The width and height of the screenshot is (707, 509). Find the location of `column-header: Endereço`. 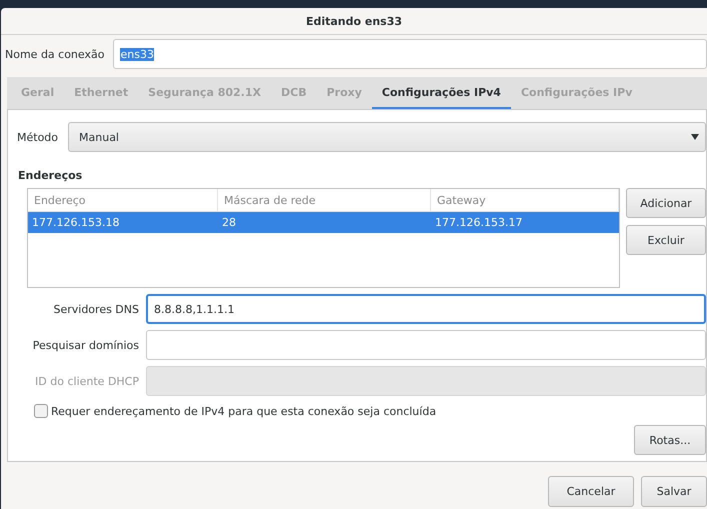

column-header: Endereço is located at coordinates (123, 200).